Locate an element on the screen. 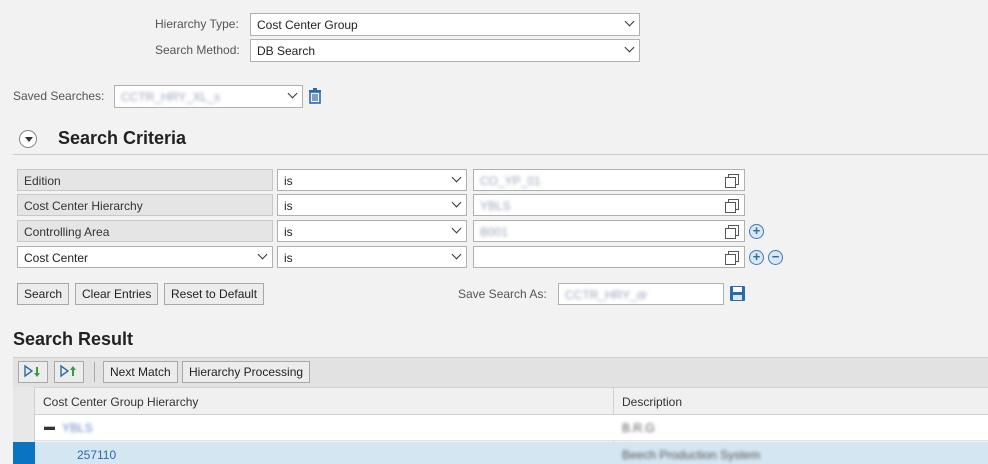  remove-row-icon: − is located at coordinates (775, 257).